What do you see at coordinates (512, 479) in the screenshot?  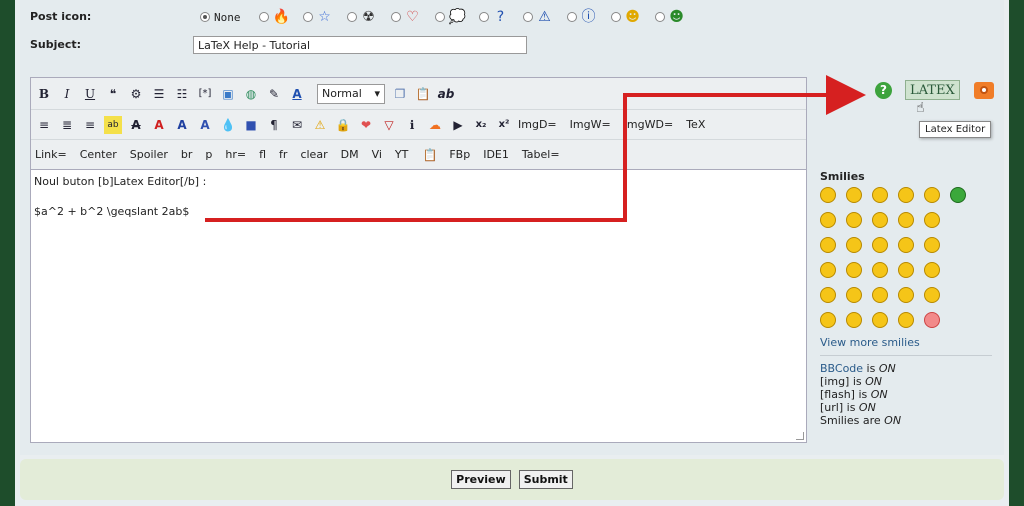 I see `submit-bar: Preview Submit` at bounding box center [512, 479].